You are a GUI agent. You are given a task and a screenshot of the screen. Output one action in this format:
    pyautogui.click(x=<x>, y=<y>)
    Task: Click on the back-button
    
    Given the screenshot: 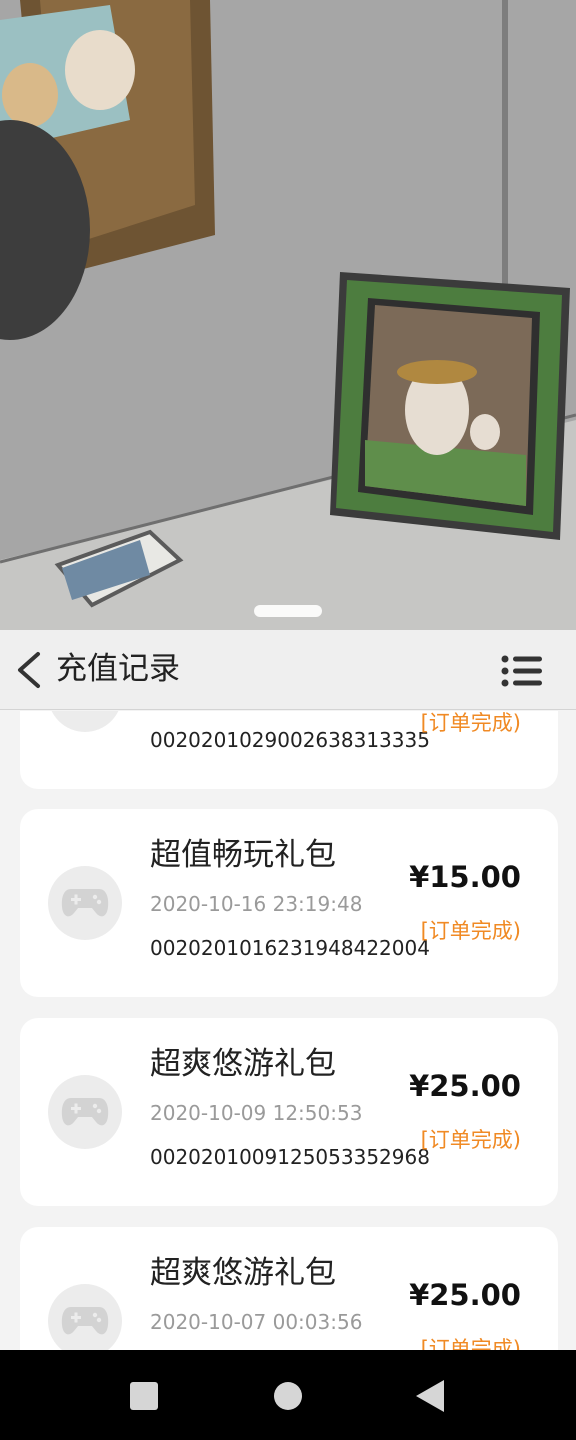 What is the action you would take?
    pyautogui.click(x=30, y=670)
    